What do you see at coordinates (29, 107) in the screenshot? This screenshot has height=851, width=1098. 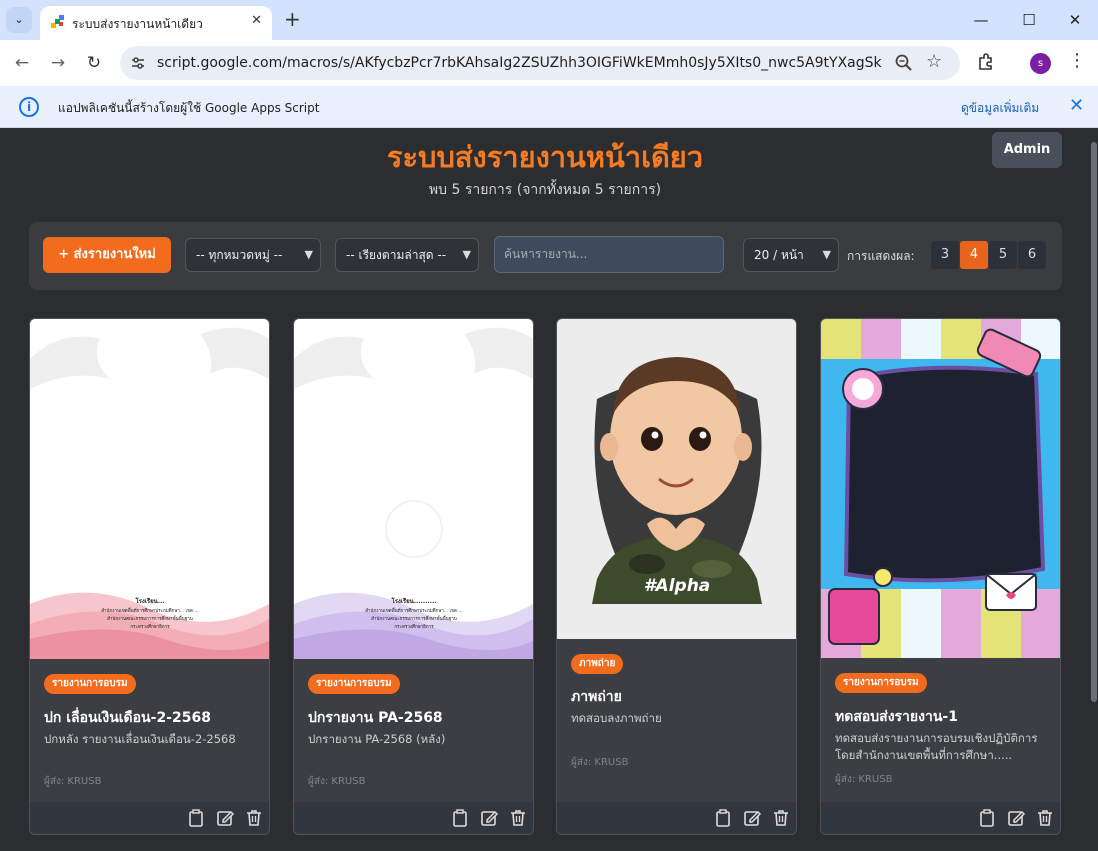 I see `info-icon: i` at bounding box center [29, 107].